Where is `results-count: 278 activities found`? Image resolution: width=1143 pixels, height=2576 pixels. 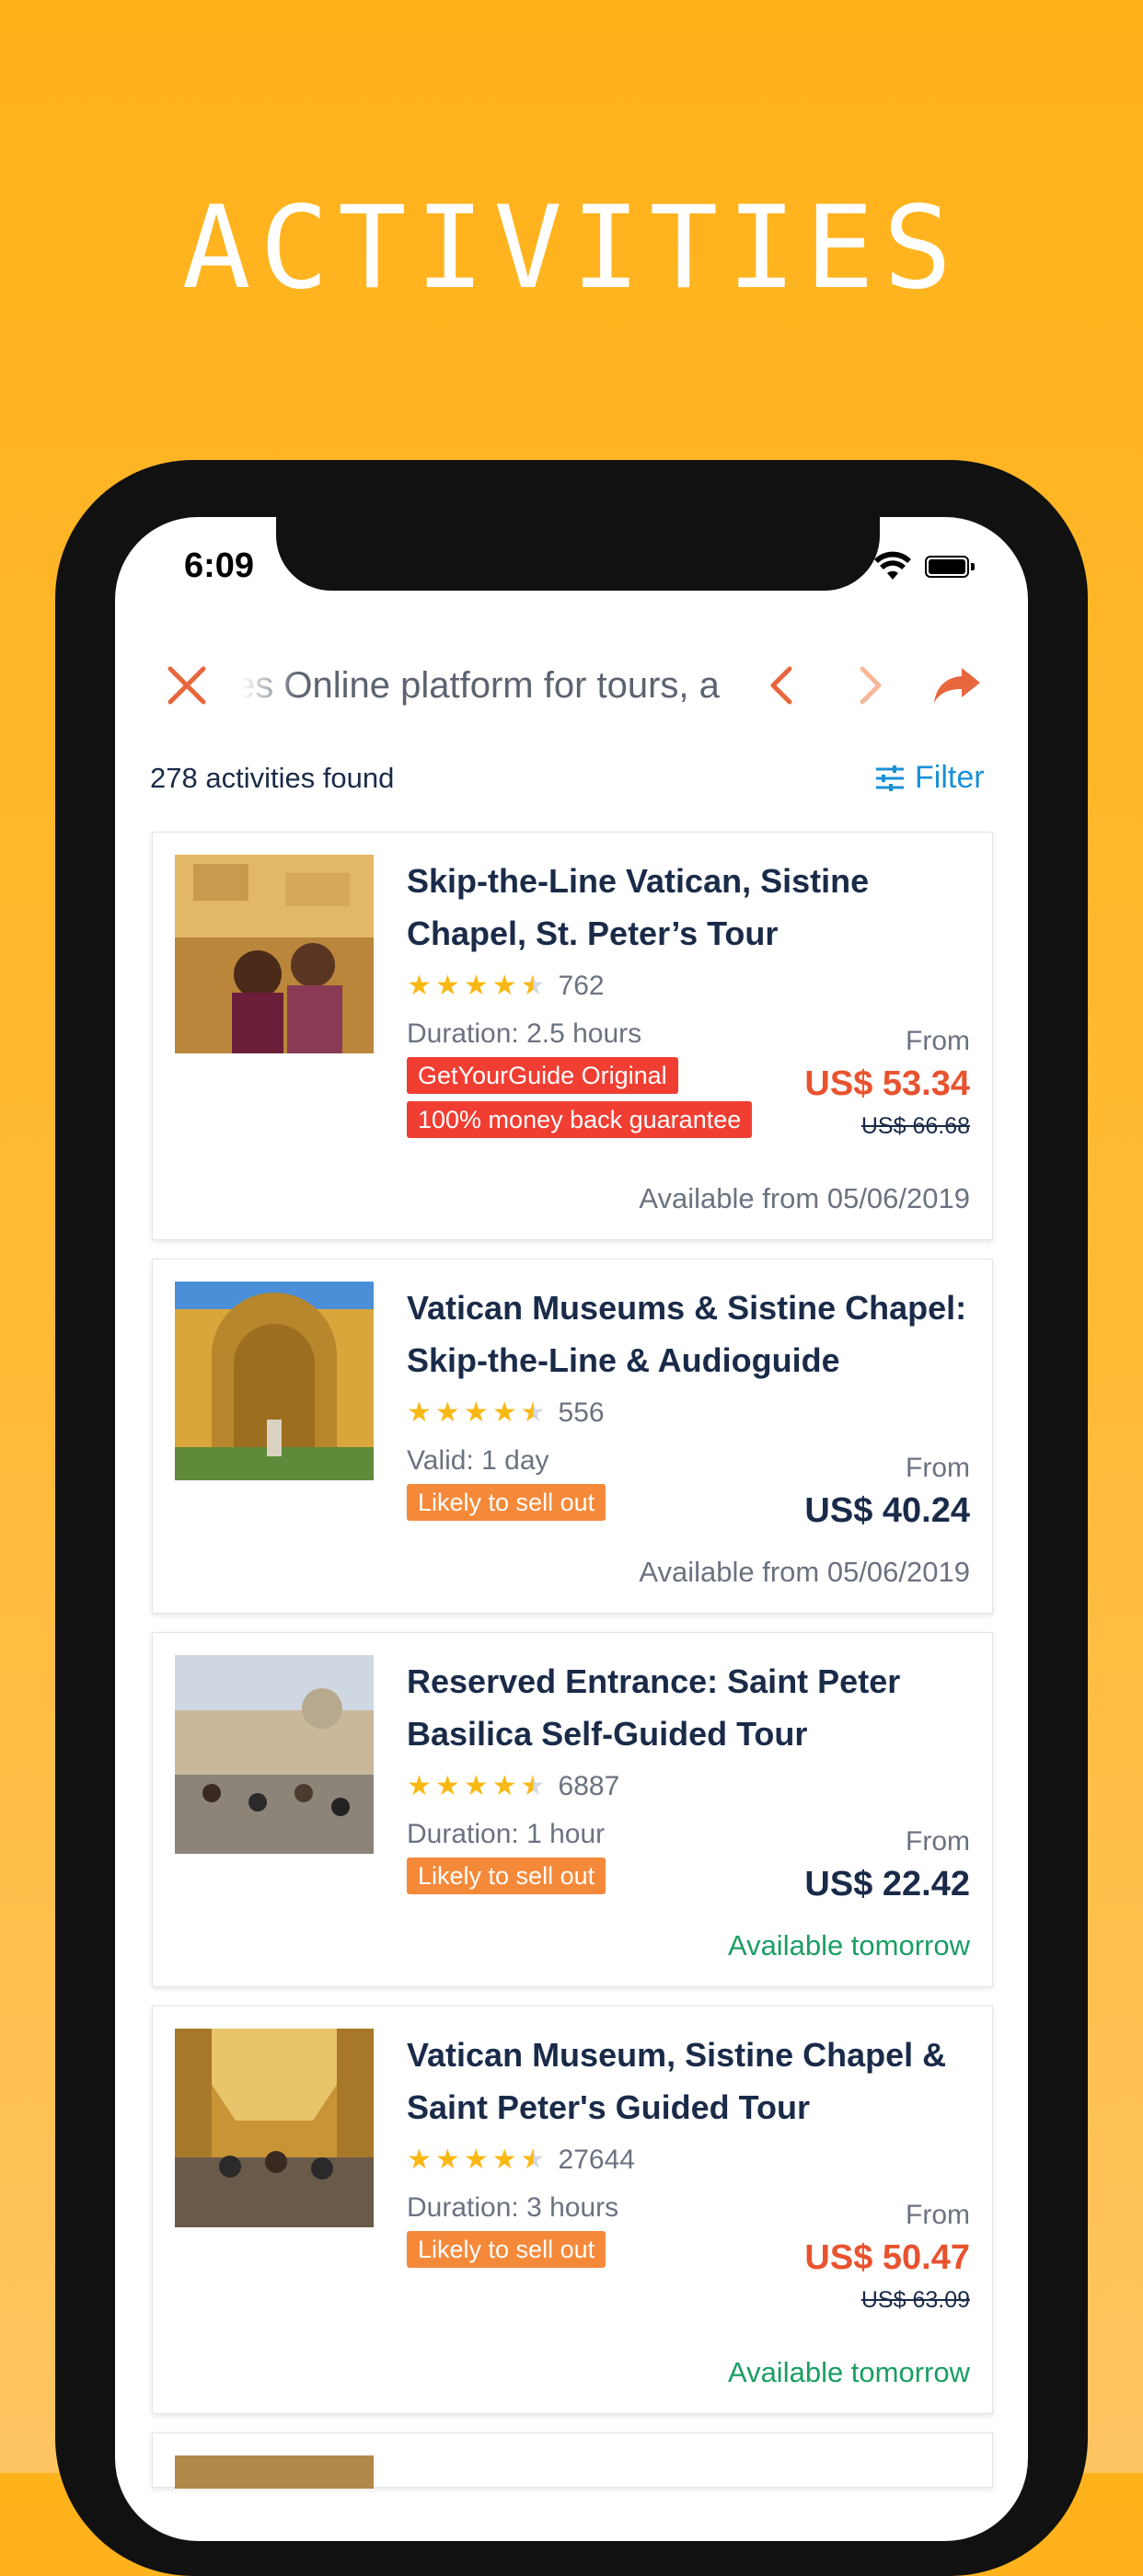
results-count: 278 activities found is located at coordinates (272, 778).